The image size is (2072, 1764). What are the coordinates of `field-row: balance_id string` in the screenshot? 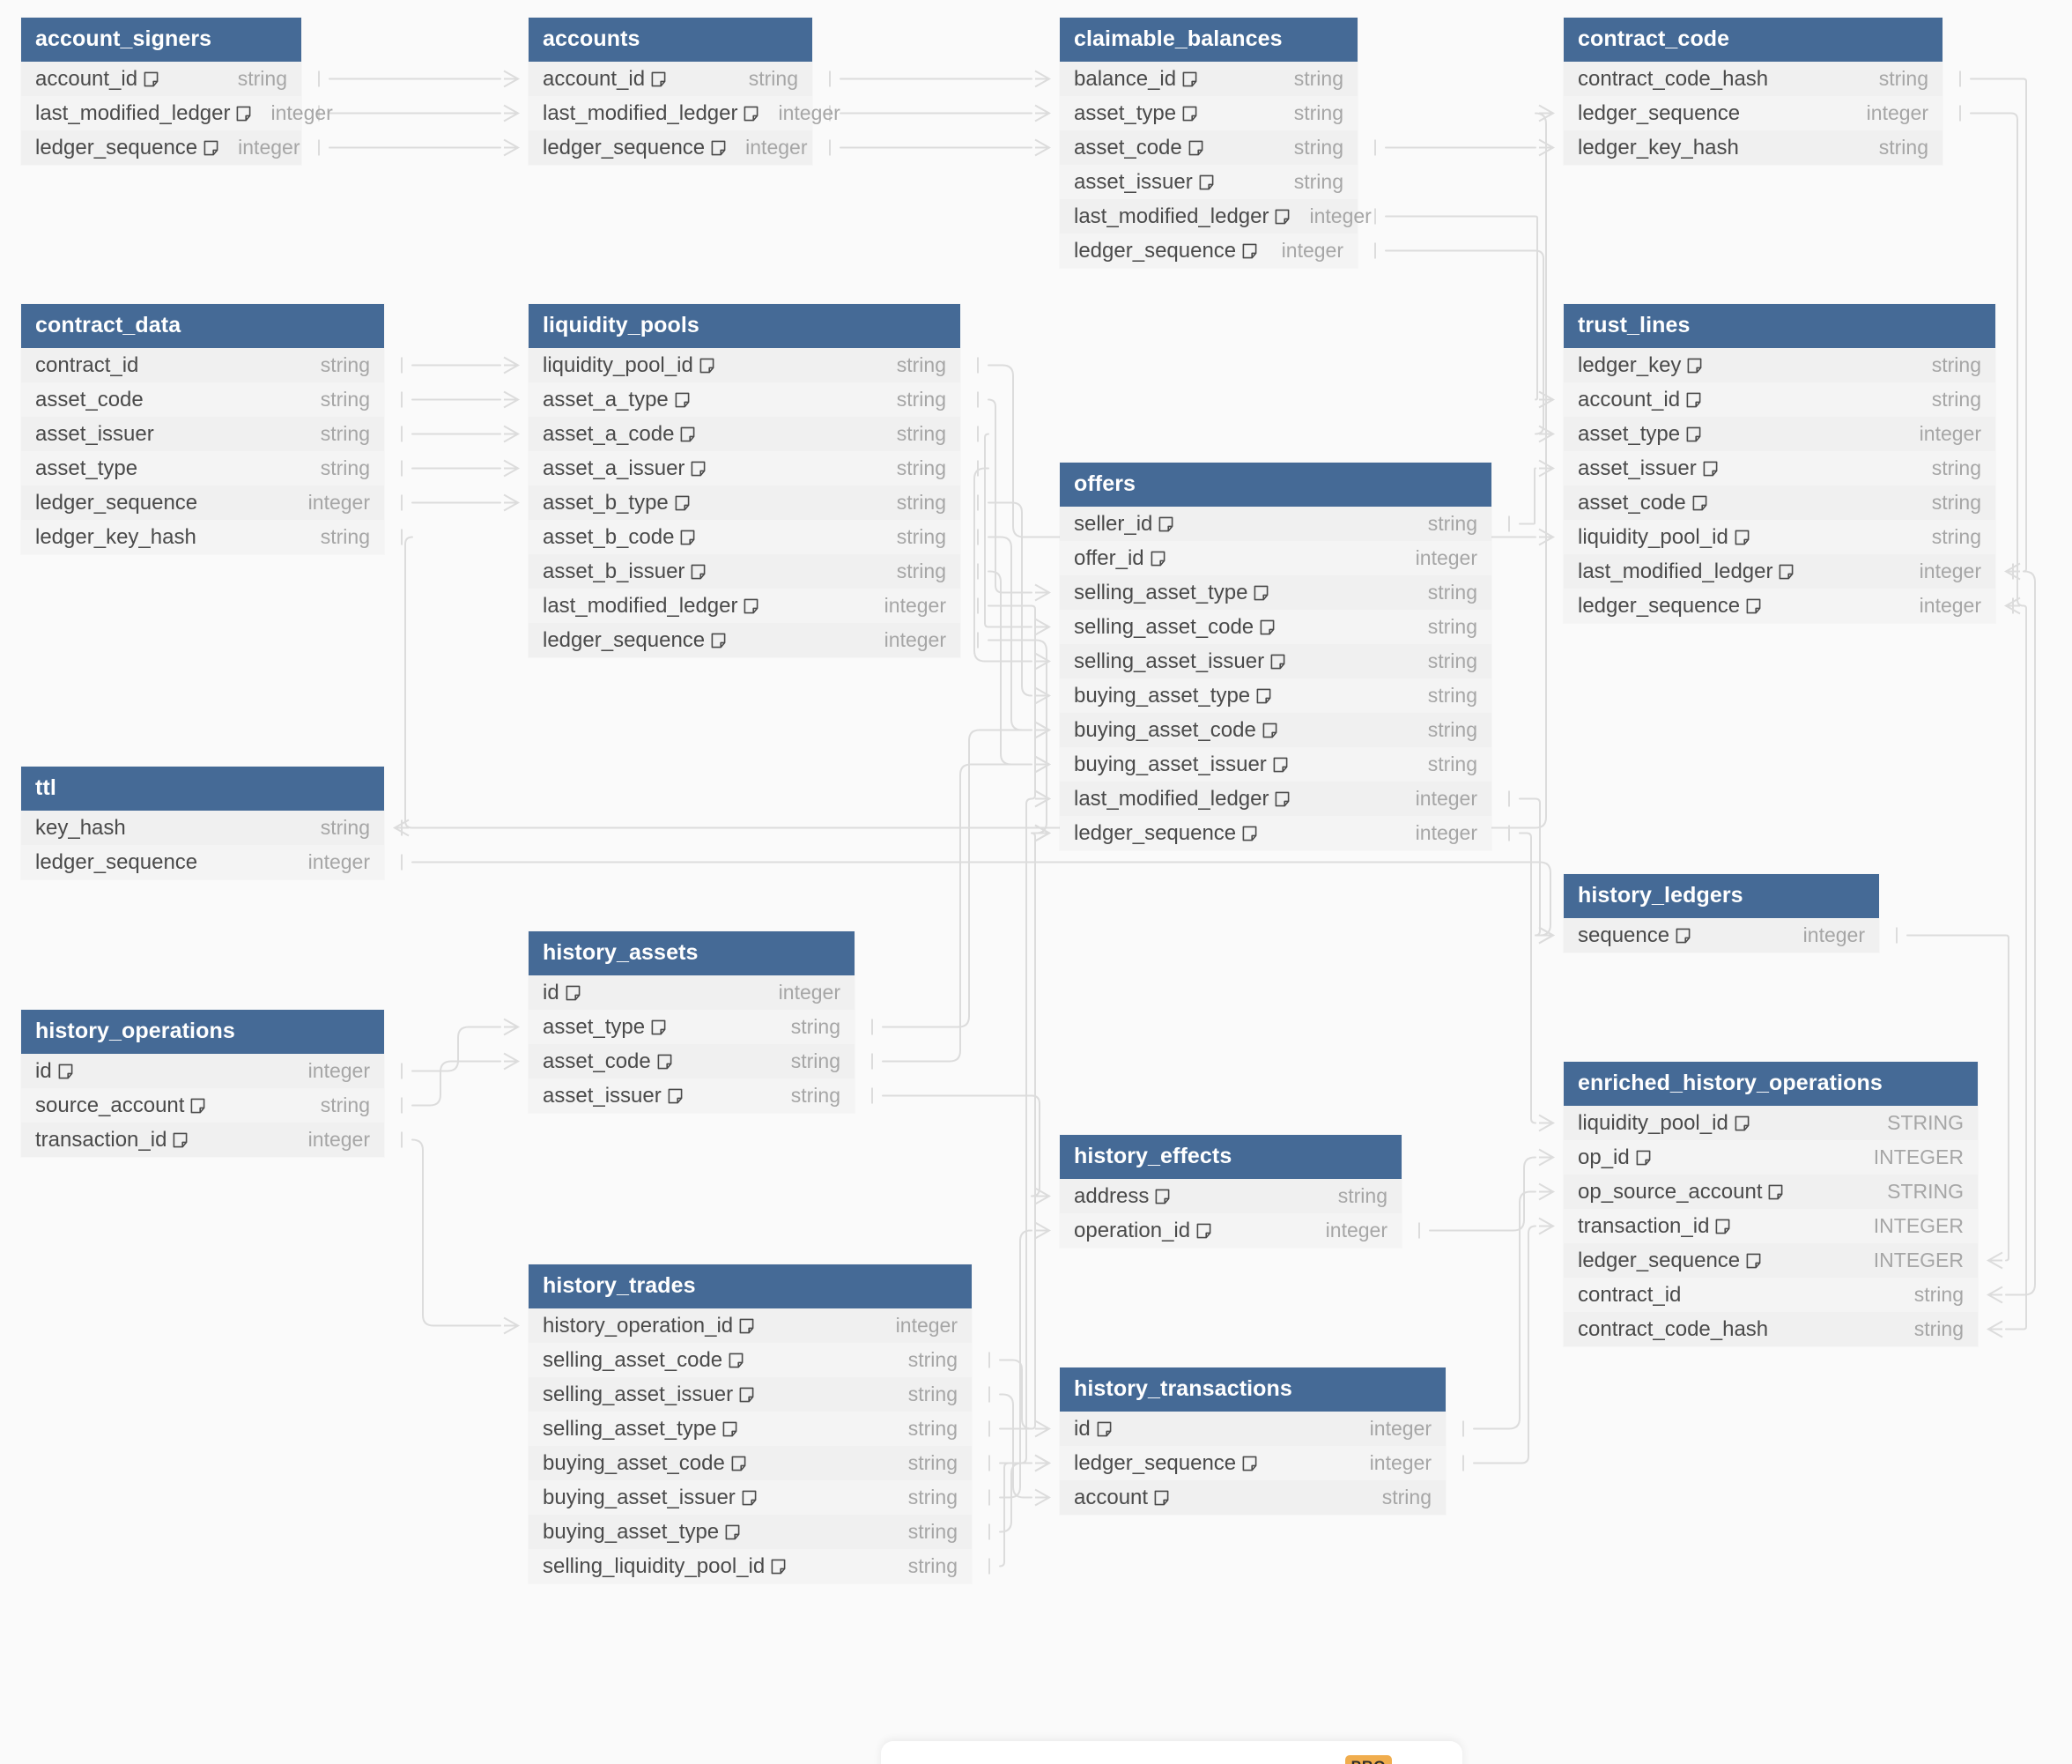 It's located at (1209, 79).